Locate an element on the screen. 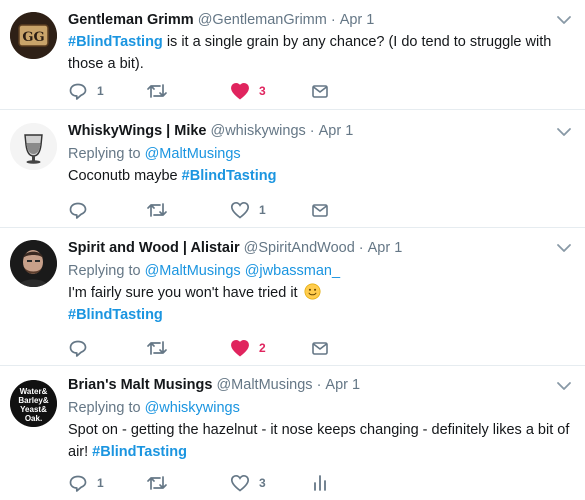 The height and width of the screenshot is (500, 585). svg-text: Oak. is located at coordinates (33, 418).